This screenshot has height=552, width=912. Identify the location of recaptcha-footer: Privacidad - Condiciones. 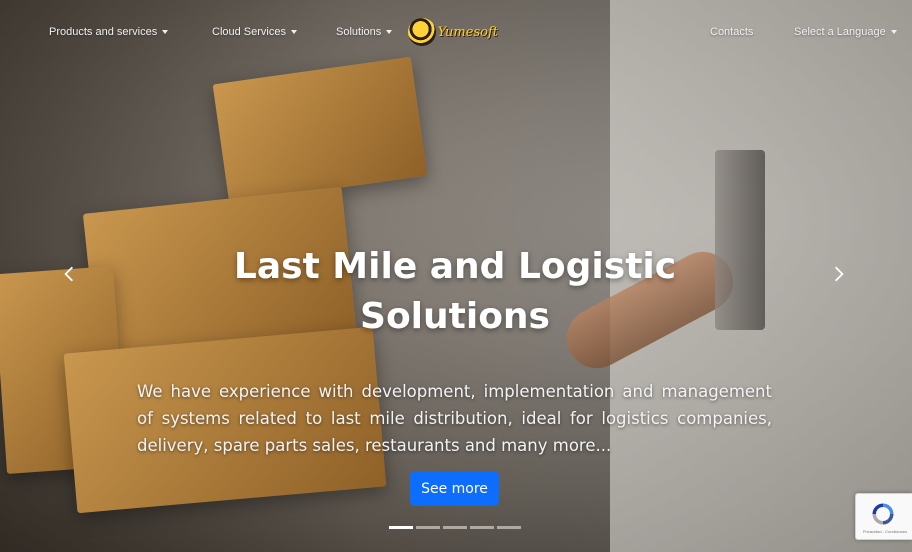
(885, 531).